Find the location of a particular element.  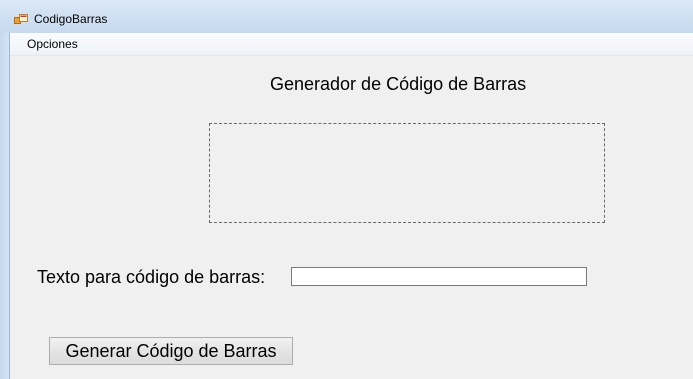

menu-bar: Opciones is located at coordinates (351, 44).